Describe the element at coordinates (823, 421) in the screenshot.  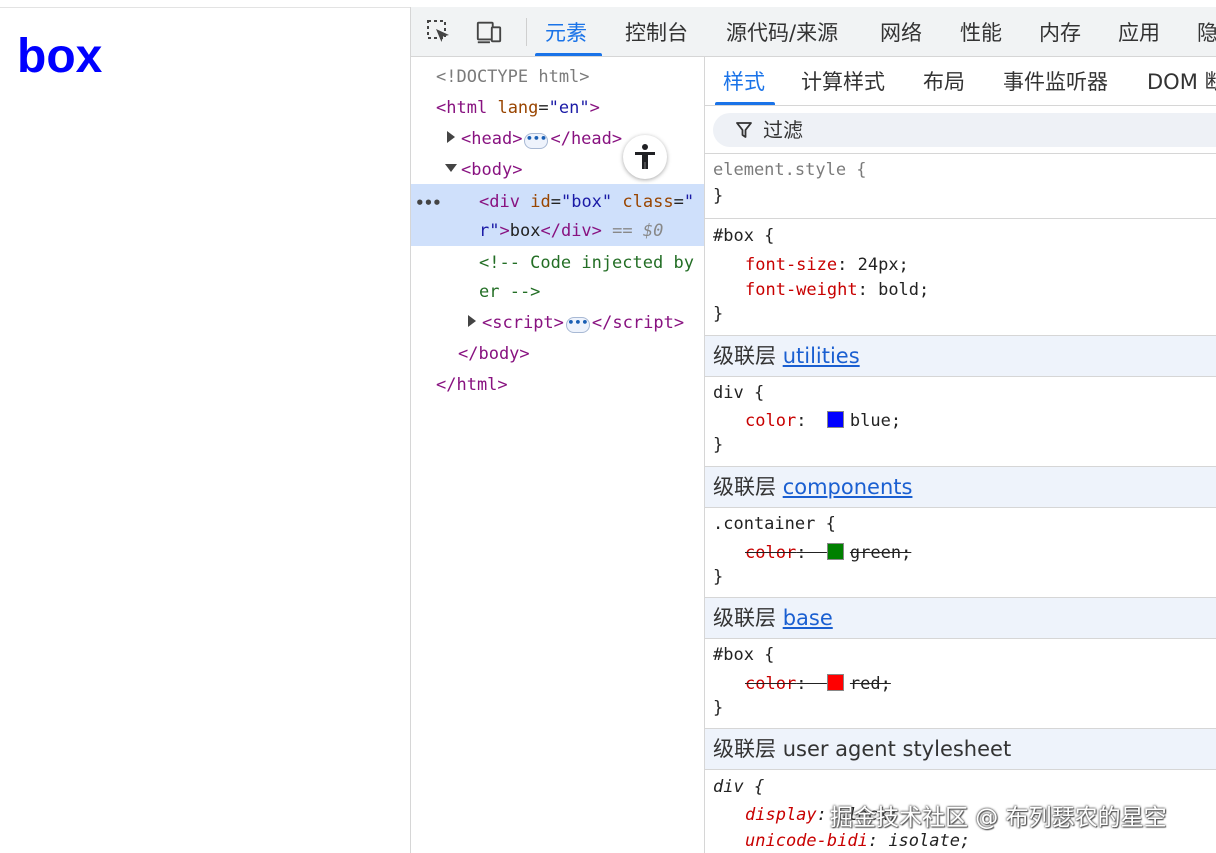
I see `decl-color-blue: color: blue;` at that location.